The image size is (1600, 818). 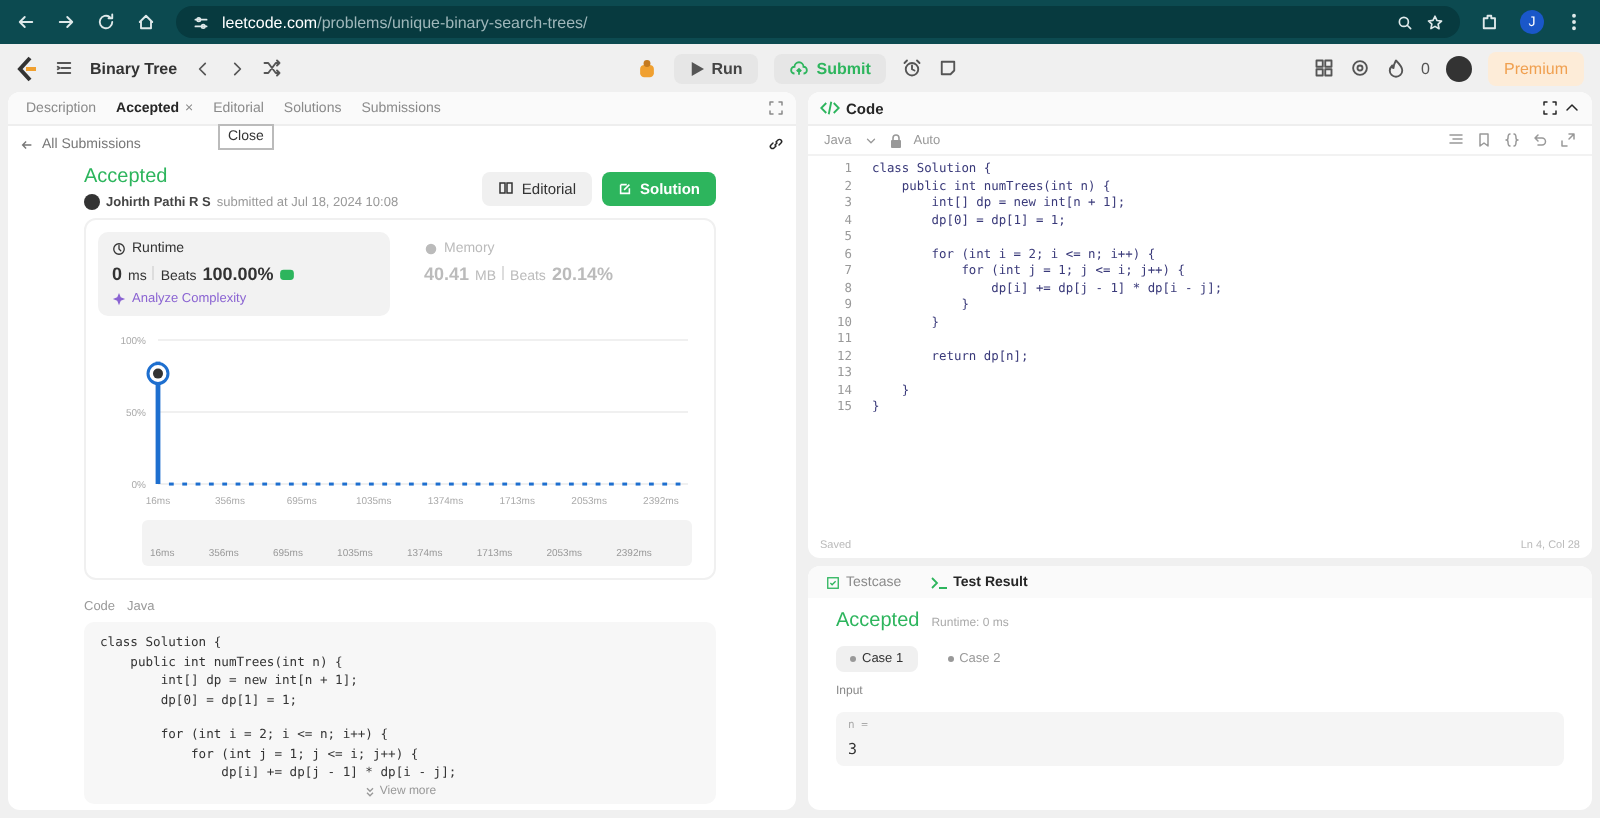 I want to click on reload-icon, so click(x=106, y=22).